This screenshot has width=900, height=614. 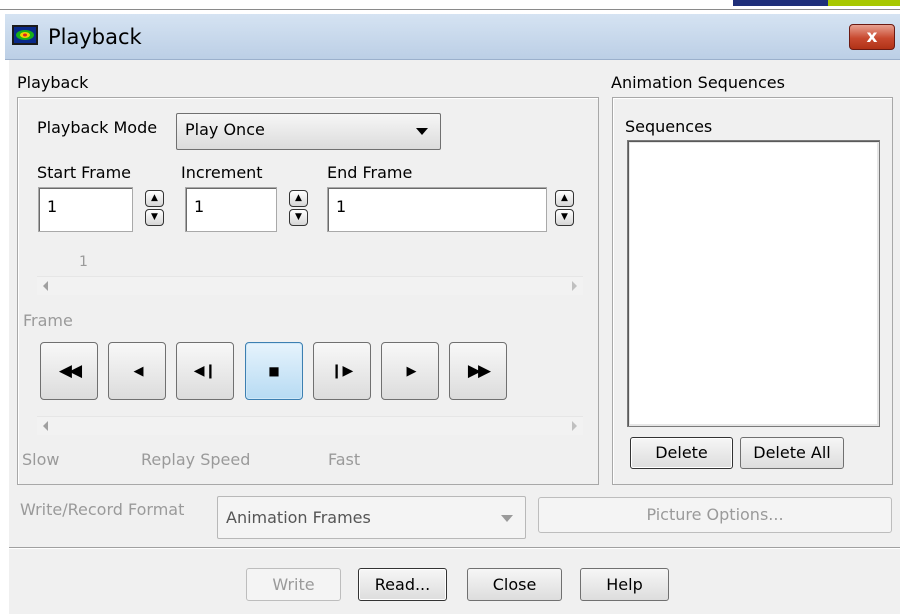 I want to click on skip-to-end-button: ▶▶, so click(x=478, y=371).